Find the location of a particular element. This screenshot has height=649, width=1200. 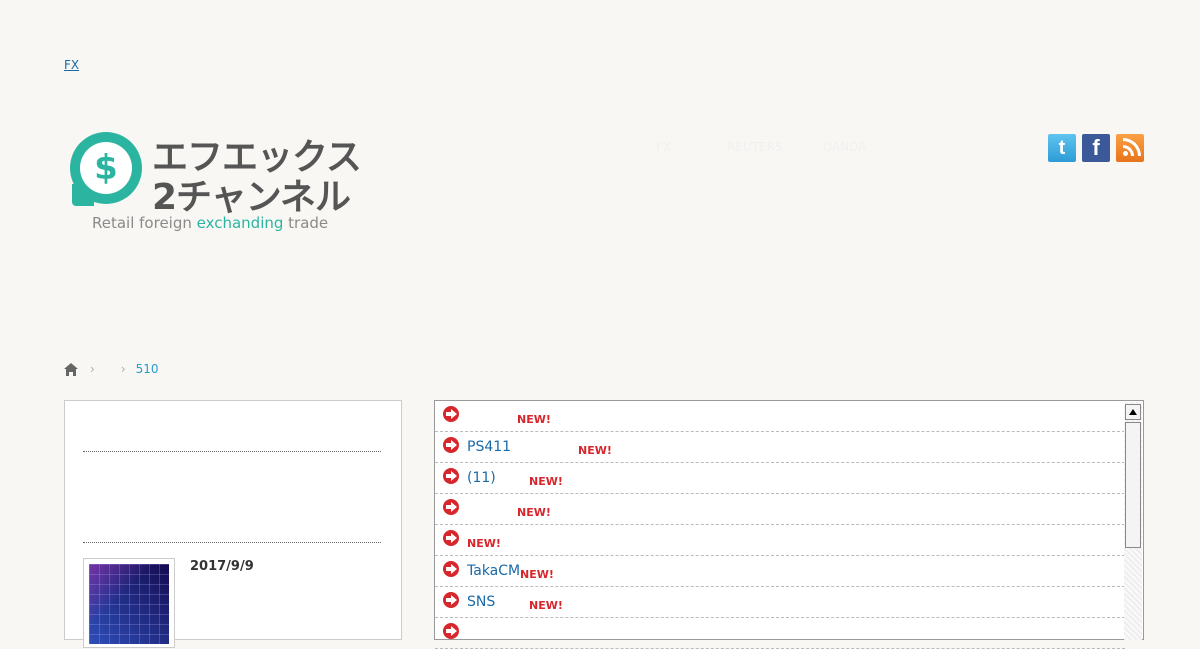

nav-item-fx: FX is located at coordinates (663, 147).